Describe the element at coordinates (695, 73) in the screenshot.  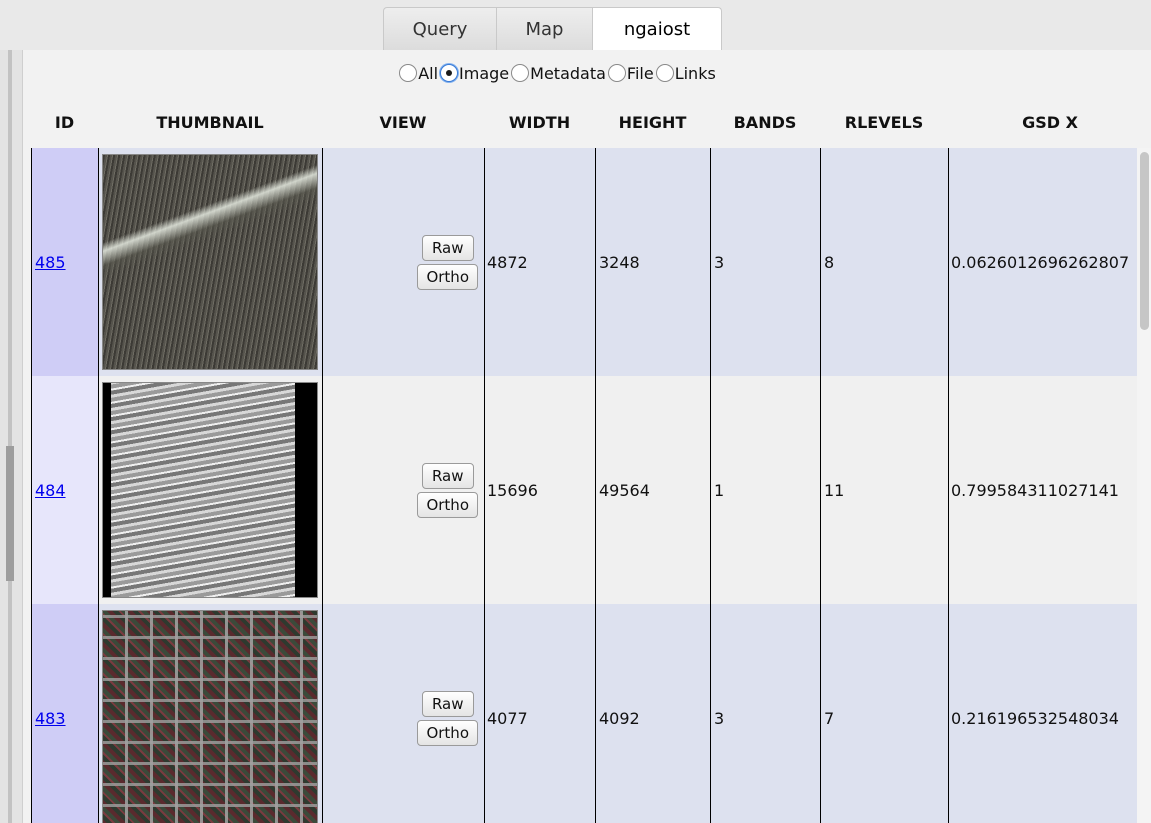
I see `radio-links-label: Links` at that location.